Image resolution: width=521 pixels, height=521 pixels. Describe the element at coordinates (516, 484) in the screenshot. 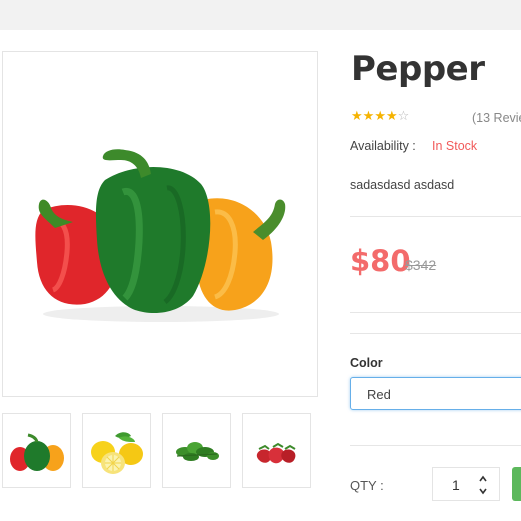

I see `add-to-cart-button` at that location.